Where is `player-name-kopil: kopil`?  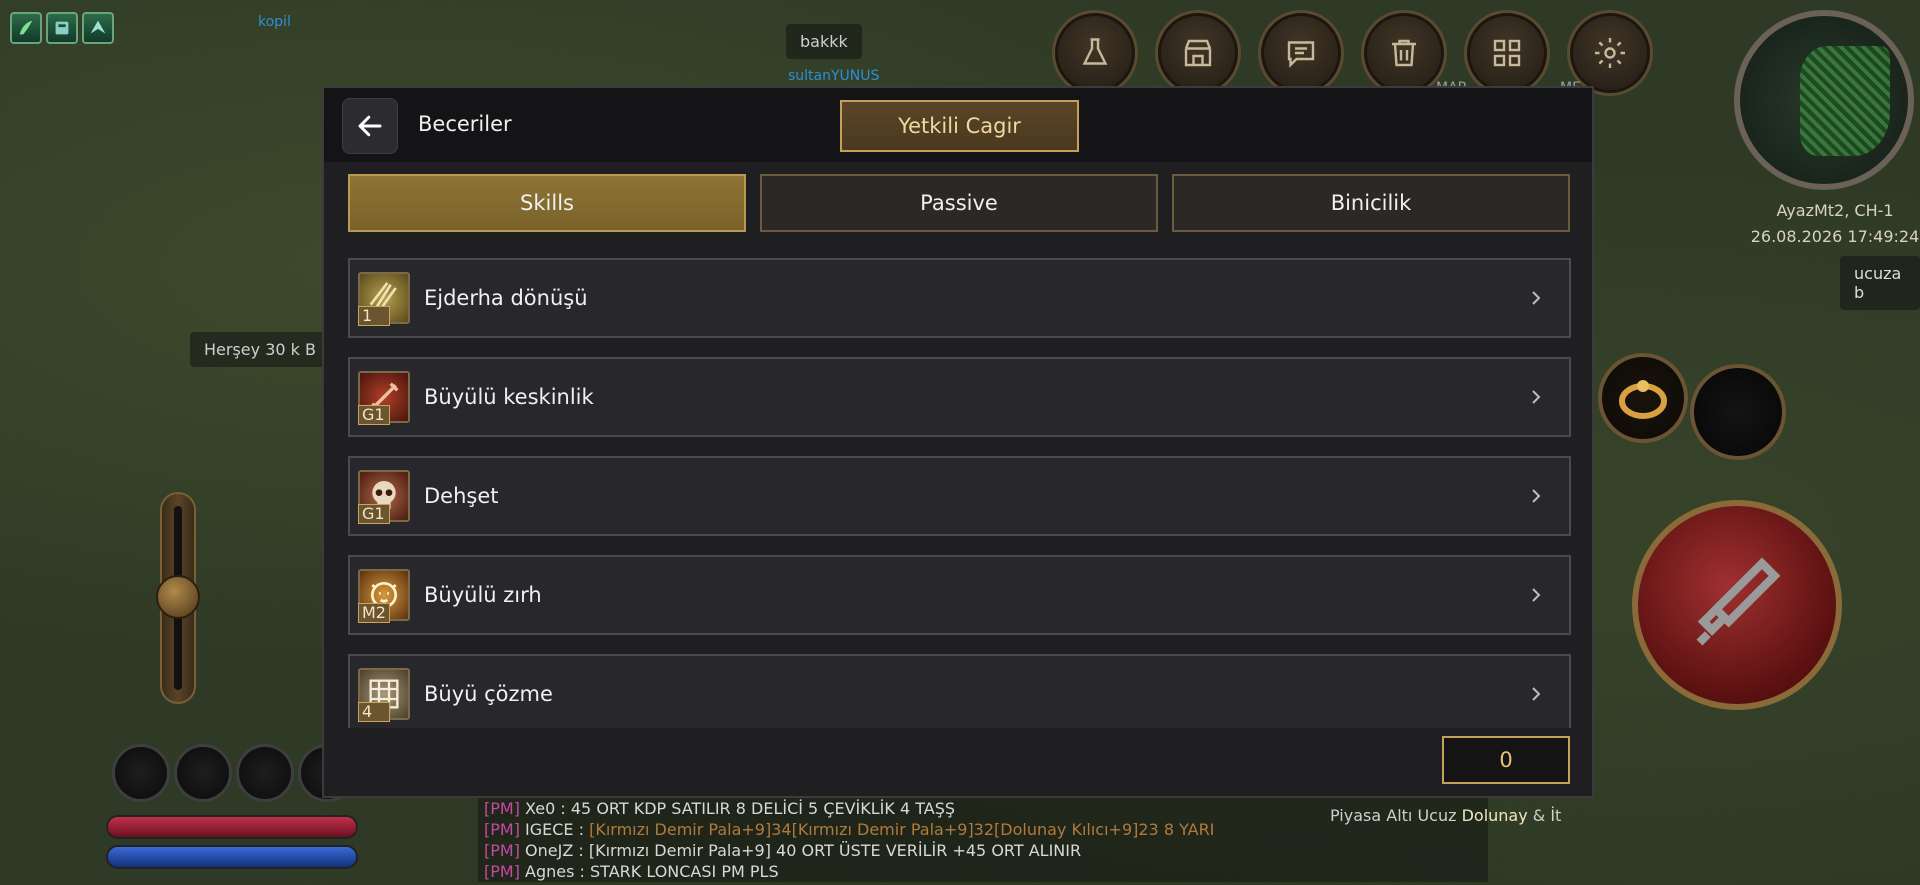
player-name-kopil: kopil is located at coordinates (274, 22).